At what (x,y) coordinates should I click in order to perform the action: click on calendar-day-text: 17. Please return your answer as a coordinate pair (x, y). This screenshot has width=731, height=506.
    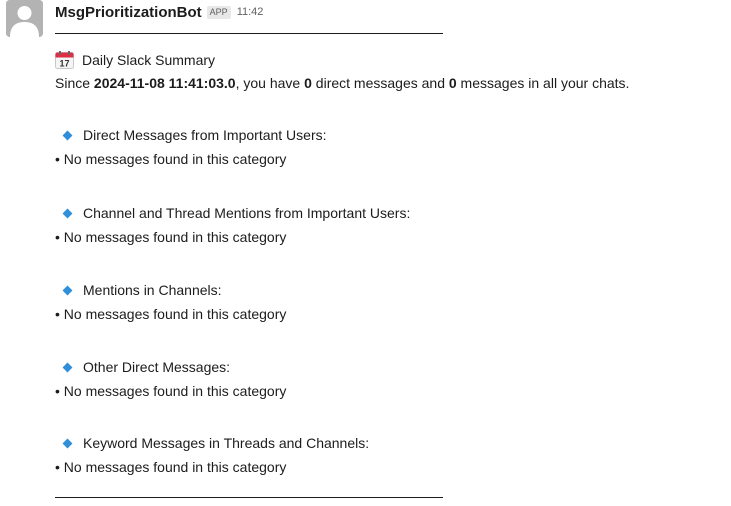
    Looking at the image, I should click on (64, 64).